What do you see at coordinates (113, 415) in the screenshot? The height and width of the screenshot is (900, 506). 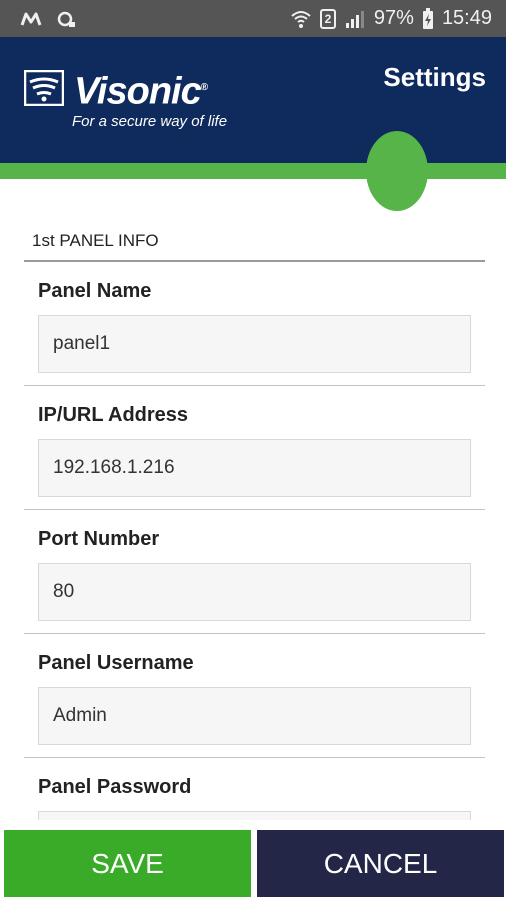 I see `field-label: IP/URL Address` at bounding box center [113, 415].